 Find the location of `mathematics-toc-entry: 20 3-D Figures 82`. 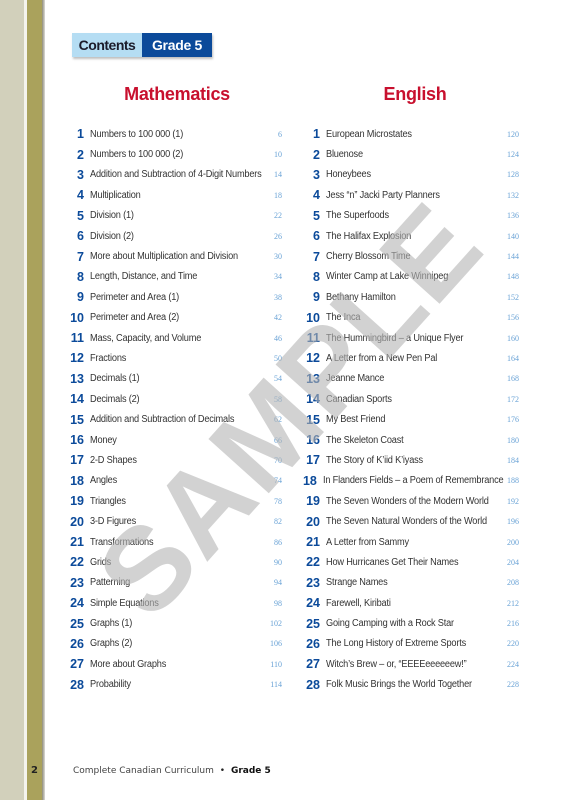

mathematics-toc-entry: 20 3-D Figures 82 is located at coordinates (172, 521).